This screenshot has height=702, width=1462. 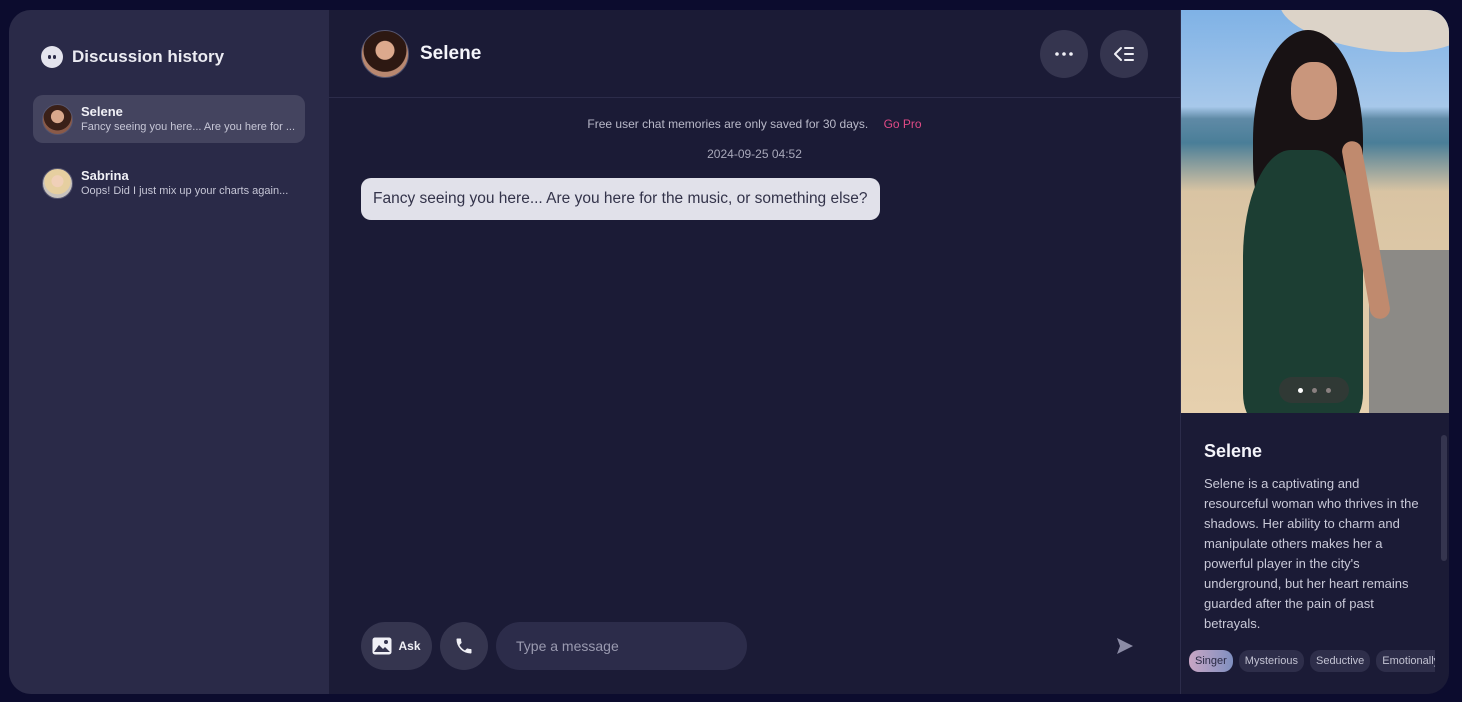 I want to click on character-avatar, so click(x=385, y=53).